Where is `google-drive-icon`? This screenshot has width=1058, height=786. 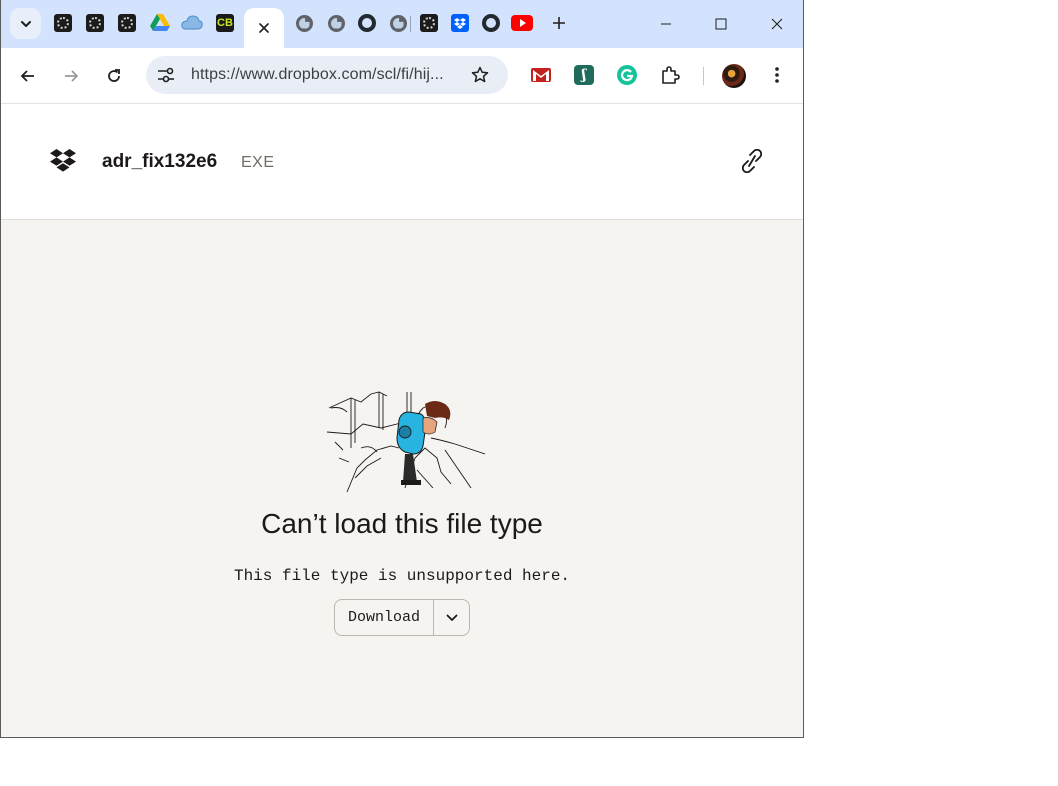 google-drive-icon is located at coordinates (160, 22).